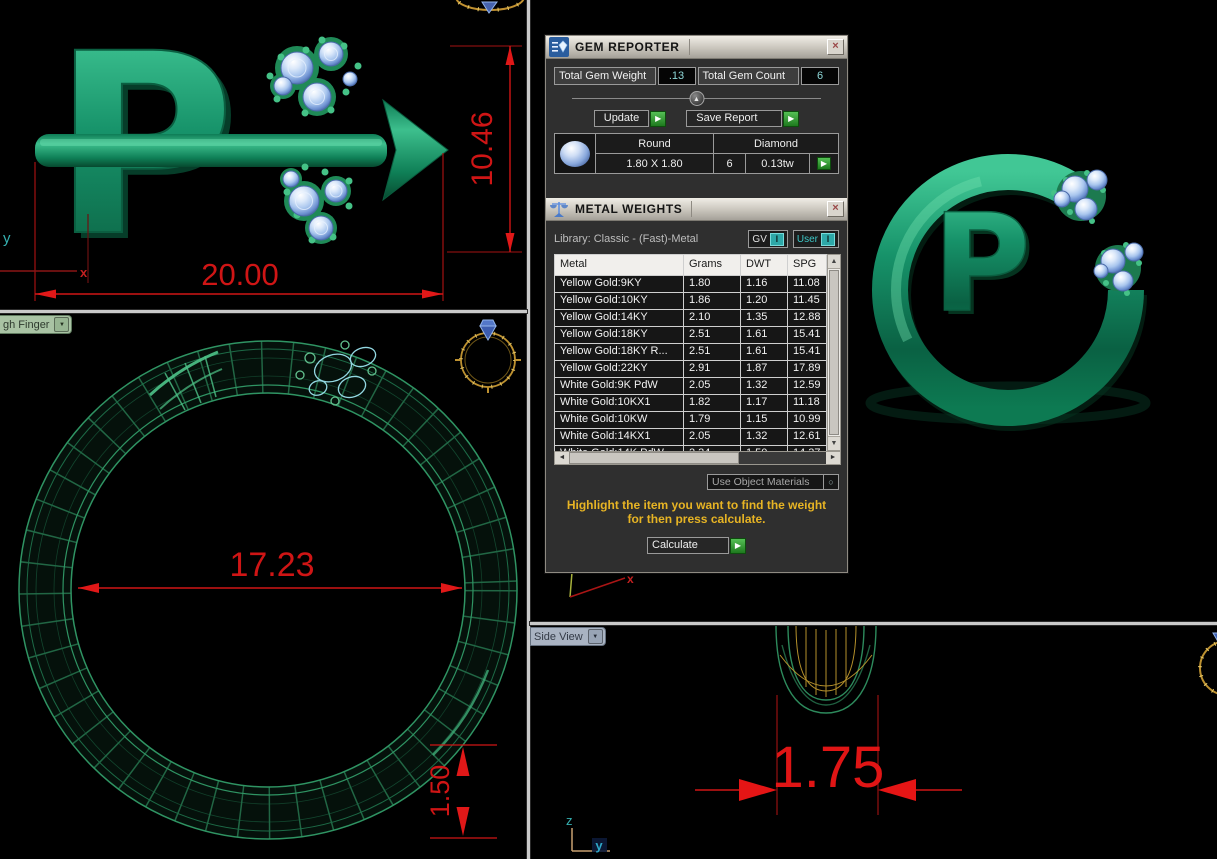 This screenshot has width=1217, height=859. What do you see at coordinates (805, 264) in the screenshot?
I see `header-spg: SPG` at bounding box center [805, 264].